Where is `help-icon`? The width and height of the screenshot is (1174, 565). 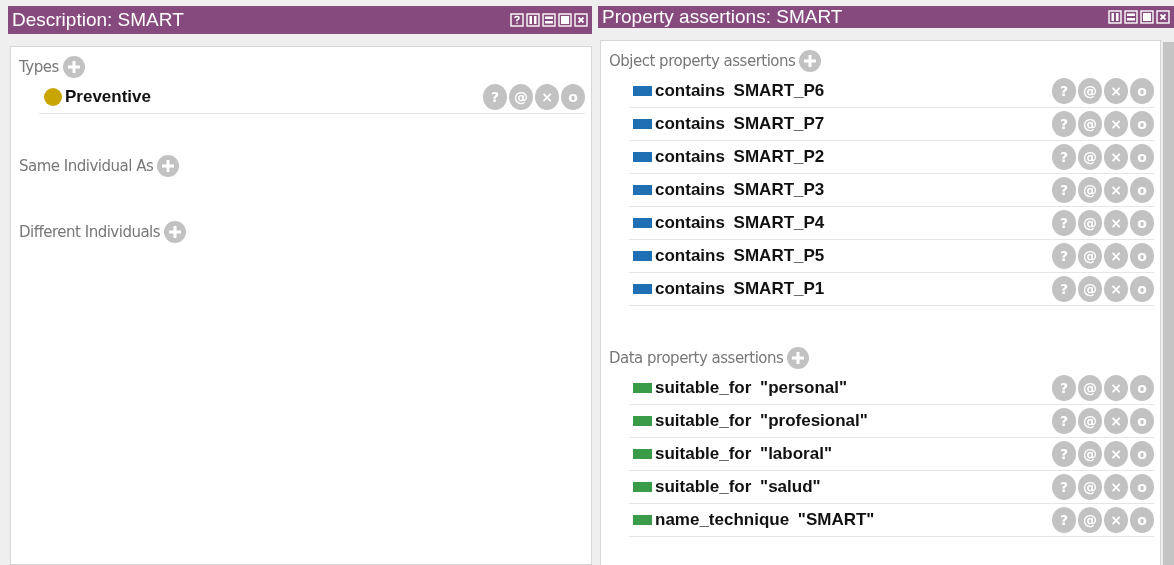 help-icon is located at coordinates (517, 20).